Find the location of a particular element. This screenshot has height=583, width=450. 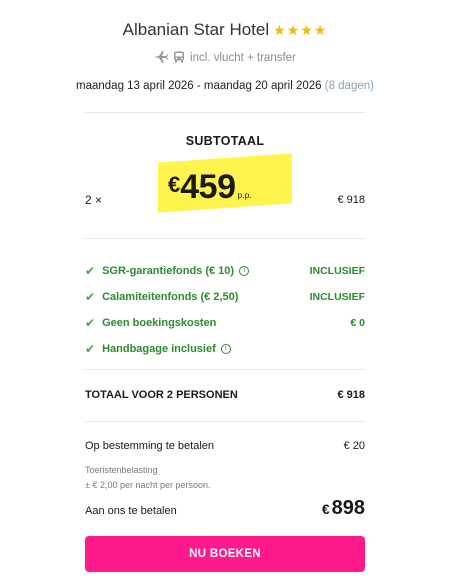

list-item: ✔ Calamiteitenfonds (€ 2,50) INCLUSIEF is located at coordinates (225, 297).